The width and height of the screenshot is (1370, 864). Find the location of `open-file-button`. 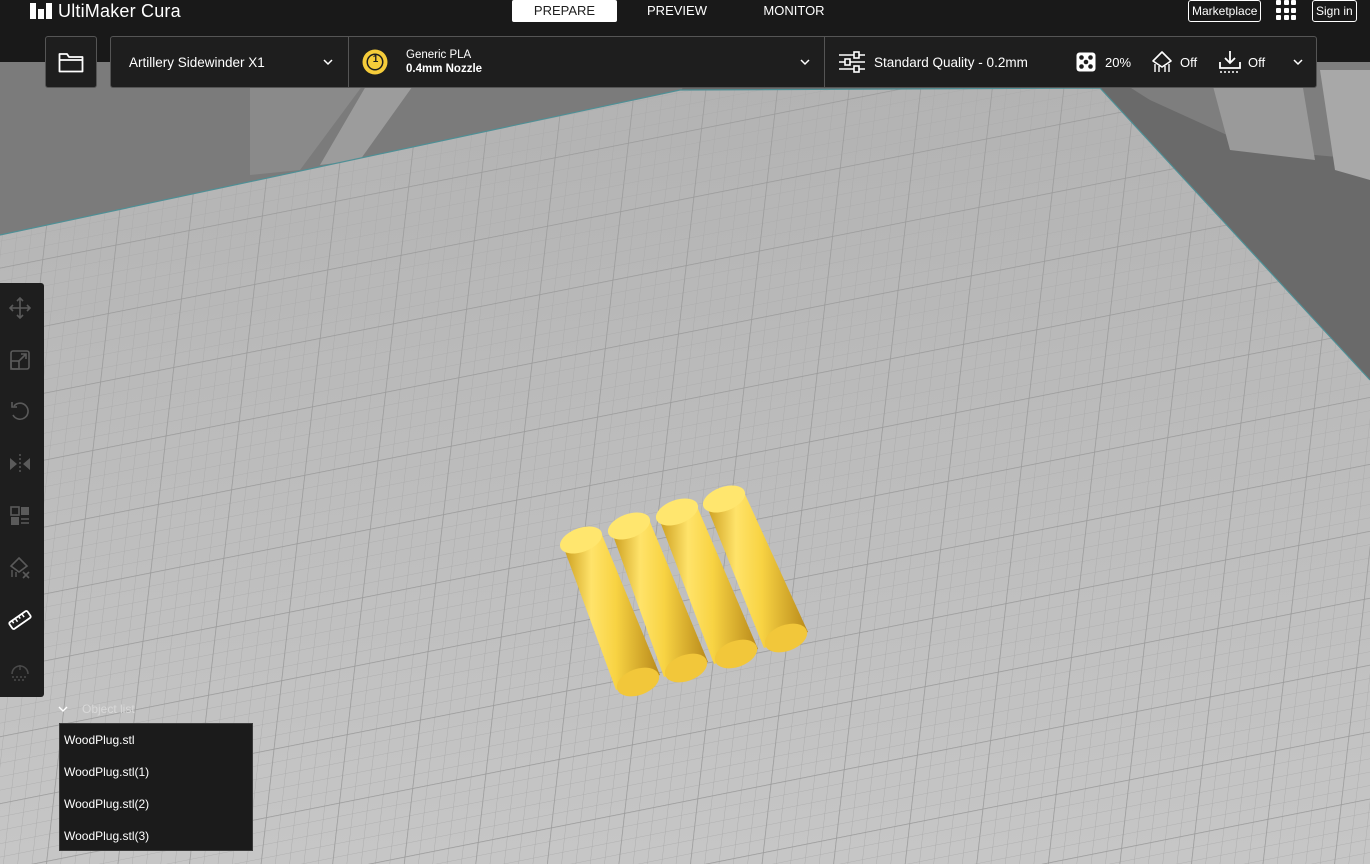

open-file-button is located at coordinates (71, 62).